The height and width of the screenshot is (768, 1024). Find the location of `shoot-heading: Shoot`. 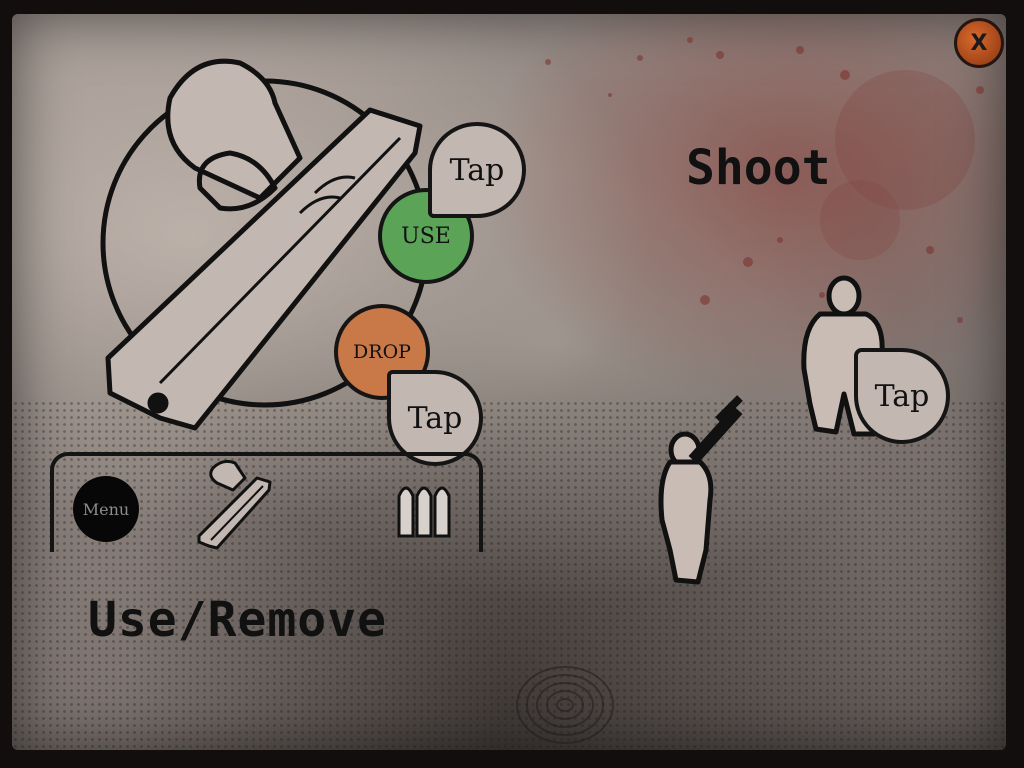

shoot-heading: Shoot is located at coordinates (758, 168).